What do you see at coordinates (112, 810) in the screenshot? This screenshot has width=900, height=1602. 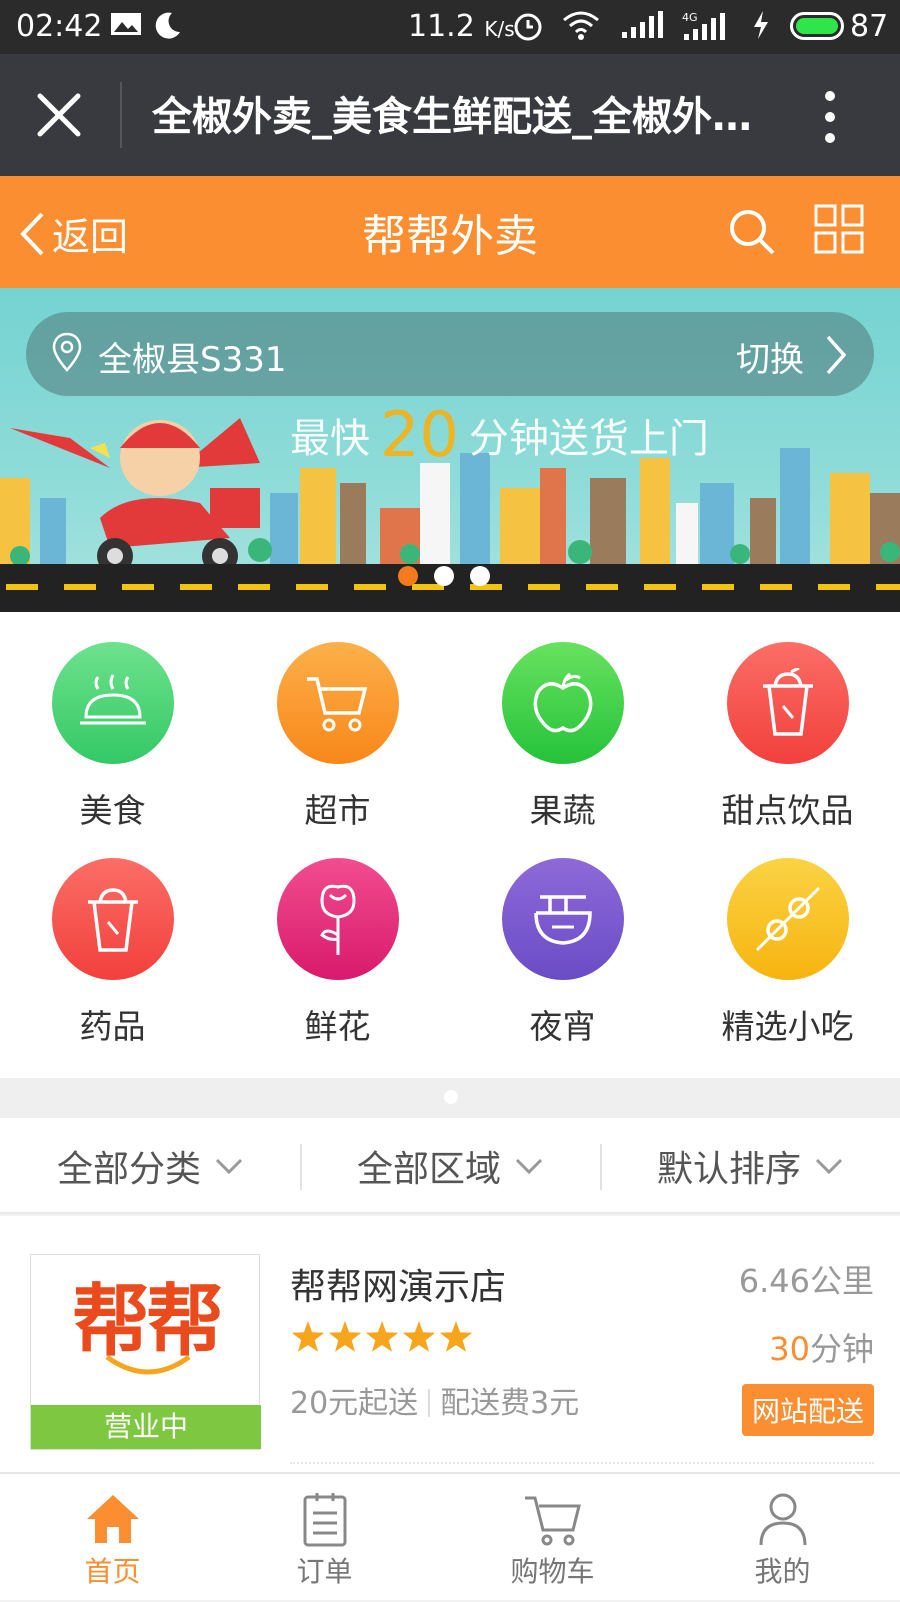 I see `category-label: 美食` at bounding box center [112, 810].